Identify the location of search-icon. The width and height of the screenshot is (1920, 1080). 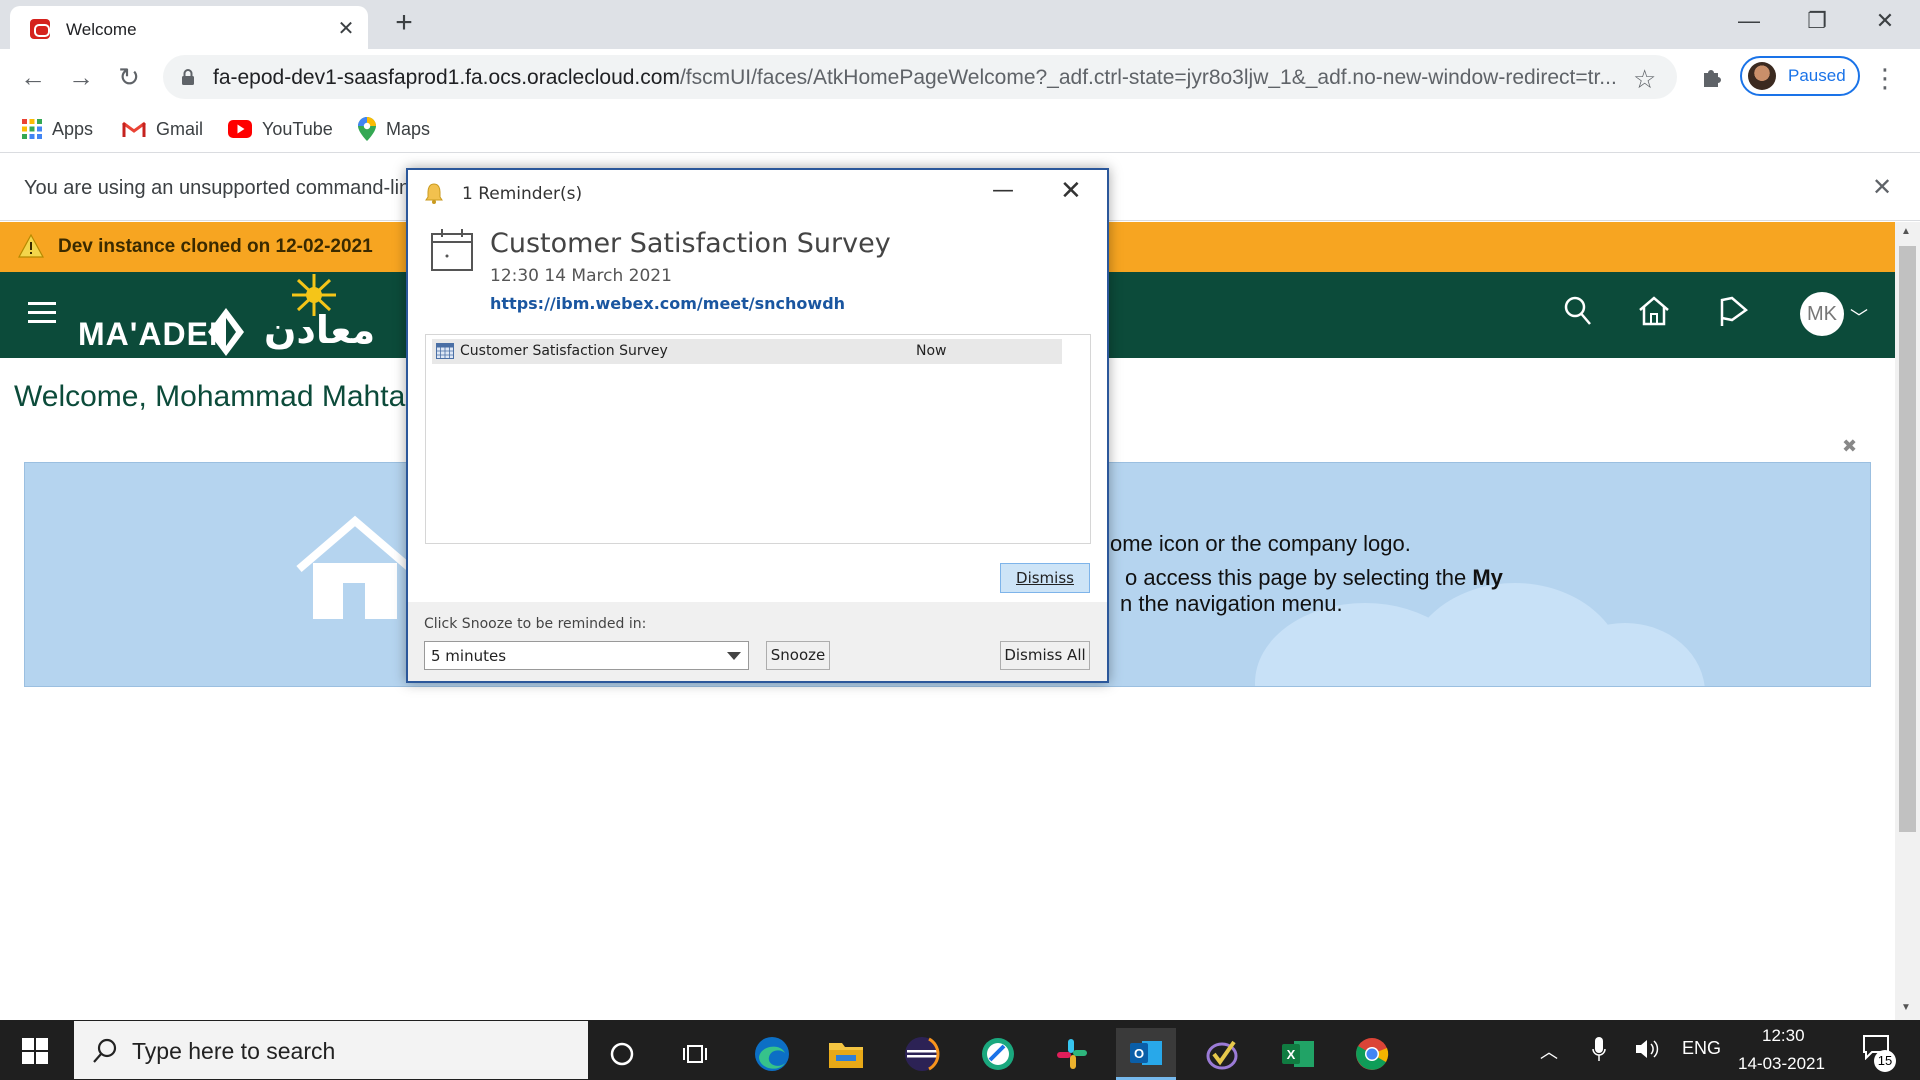
(1578, 311).